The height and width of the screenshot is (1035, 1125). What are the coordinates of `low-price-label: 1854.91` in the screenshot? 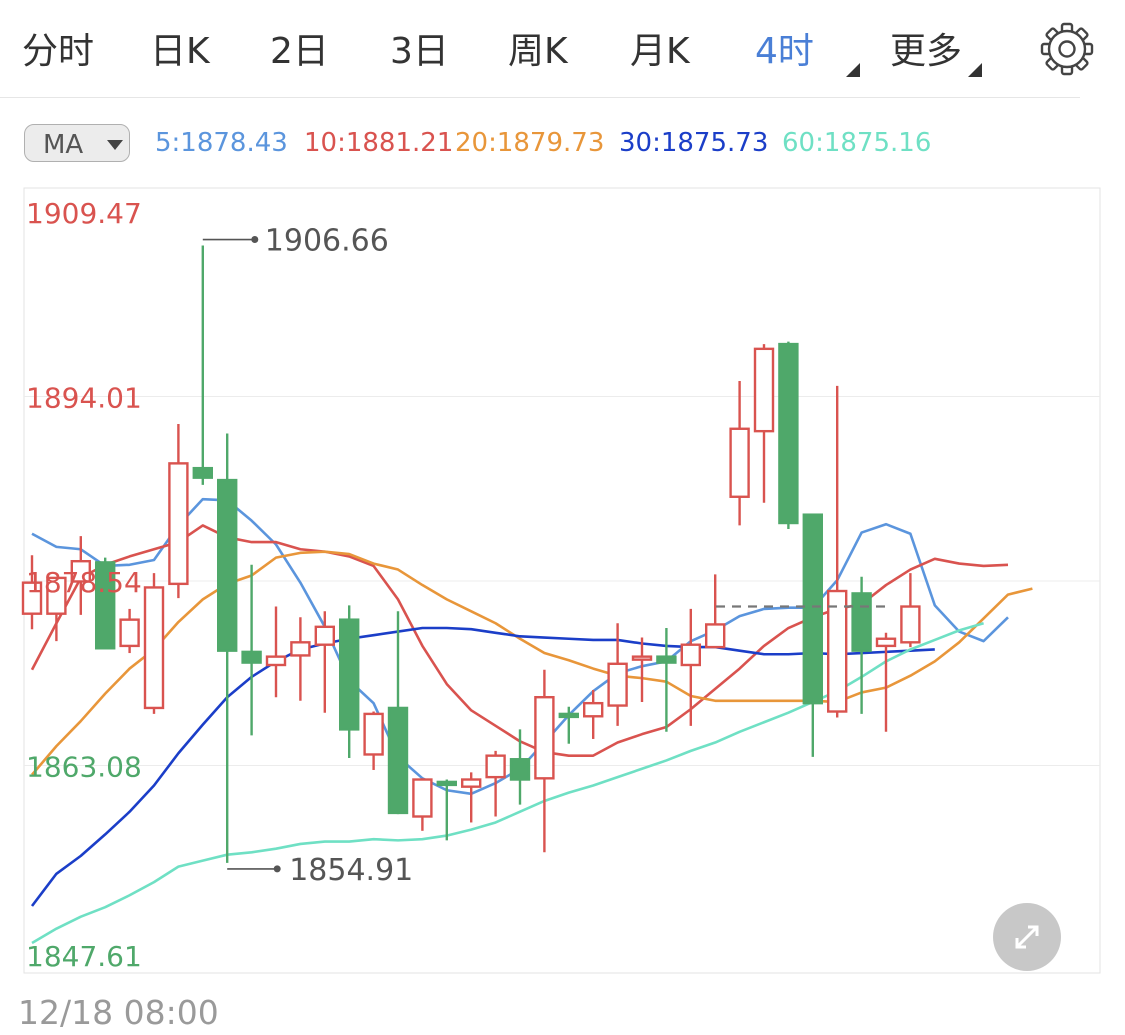 It's located at (351, 870).